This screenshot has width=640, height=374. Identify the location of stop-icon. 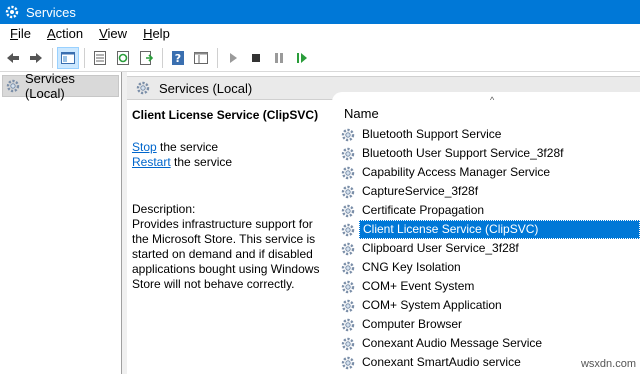
(256, 57).